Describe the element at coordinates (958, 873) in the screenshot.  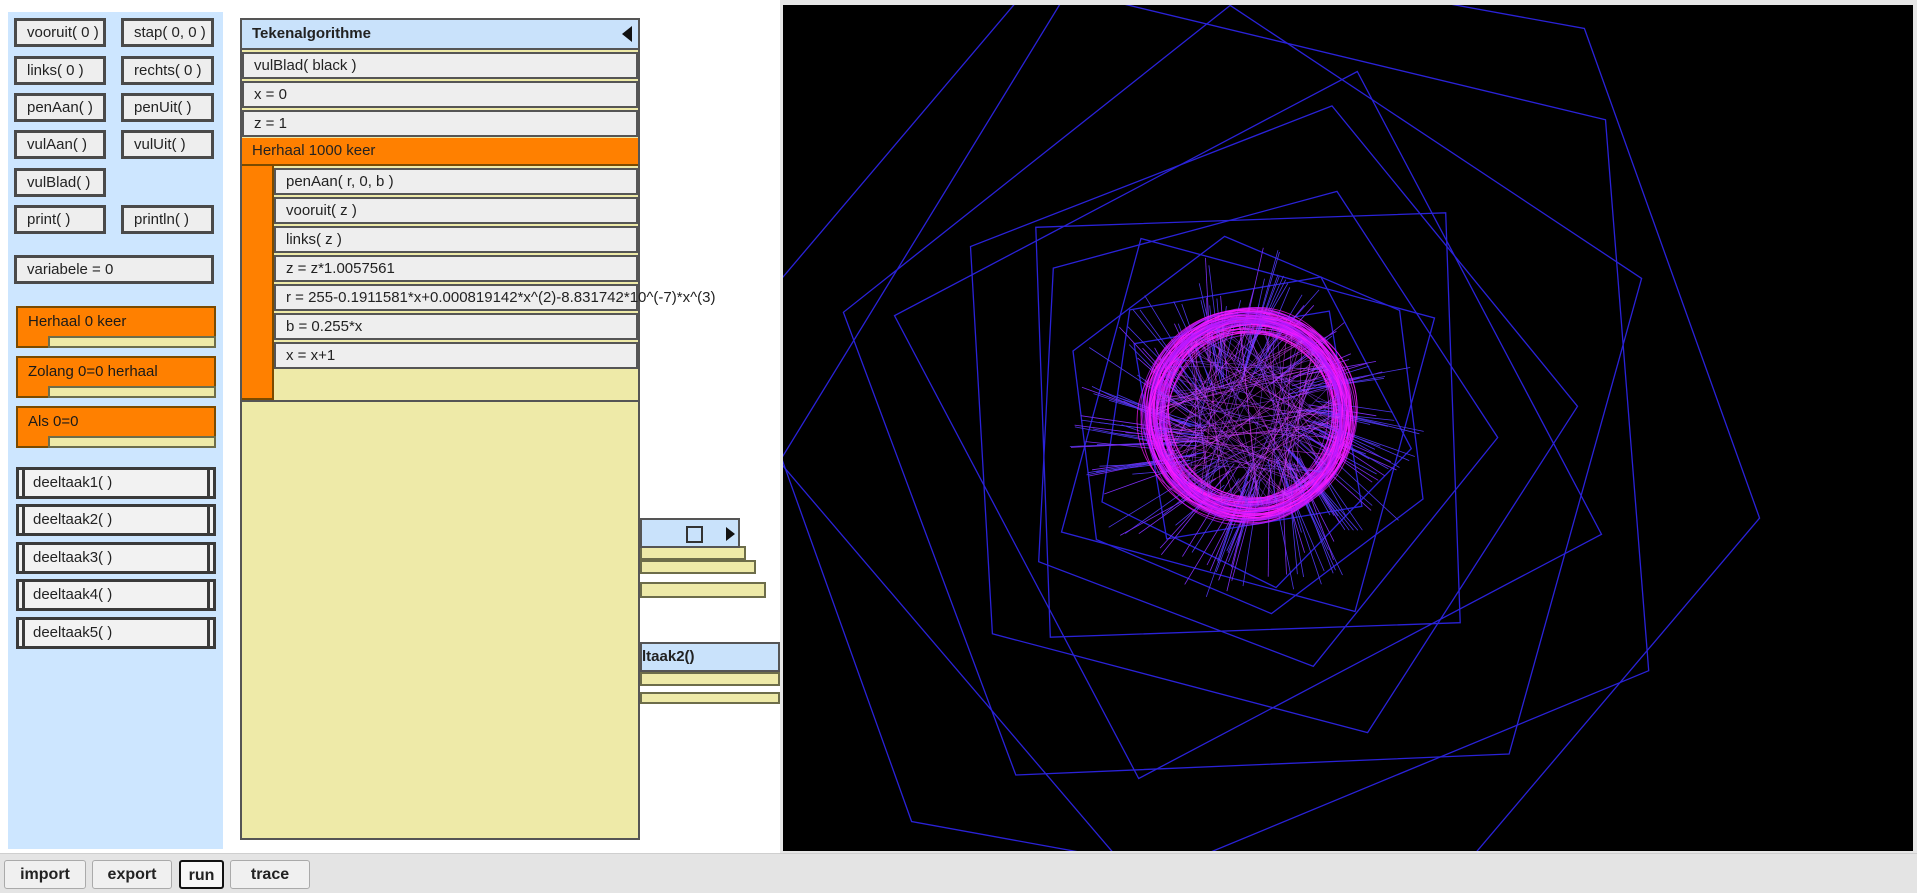
I see `toolbar: import export run trace` at that location.